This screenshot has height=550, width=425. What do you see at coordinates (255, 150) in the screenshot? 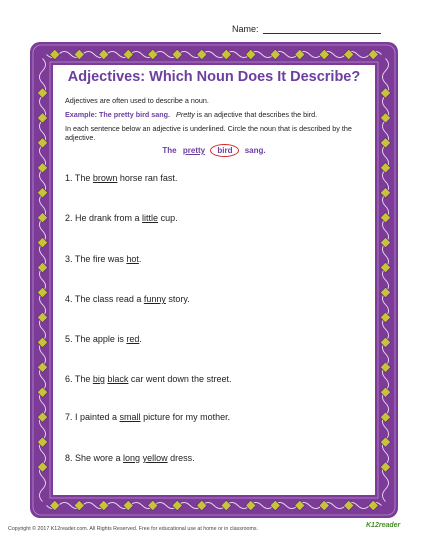
I see `demo-word-sang: sang.` at bounding box center [255, 150].